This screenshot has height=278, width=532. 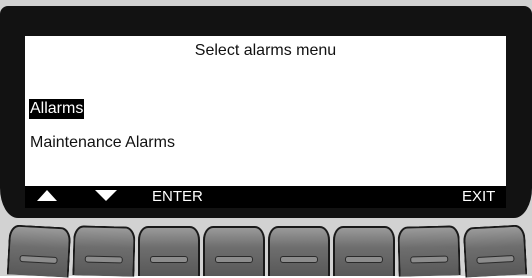 What do you see at coordinates (177, 197) in the screenshot?
I see `softkey-enter: ENTER` at bounding box center [177, 197].